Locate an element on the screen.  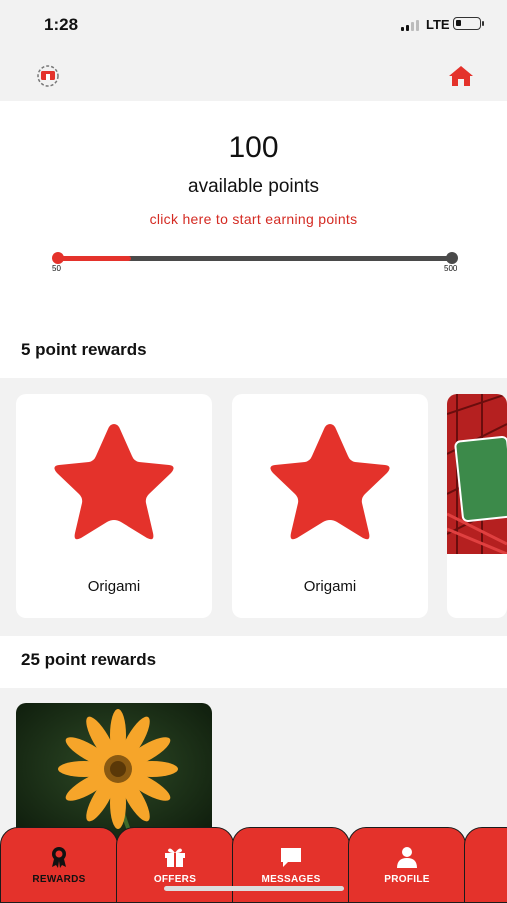
home-indicator is located at coordinates (254, 888).